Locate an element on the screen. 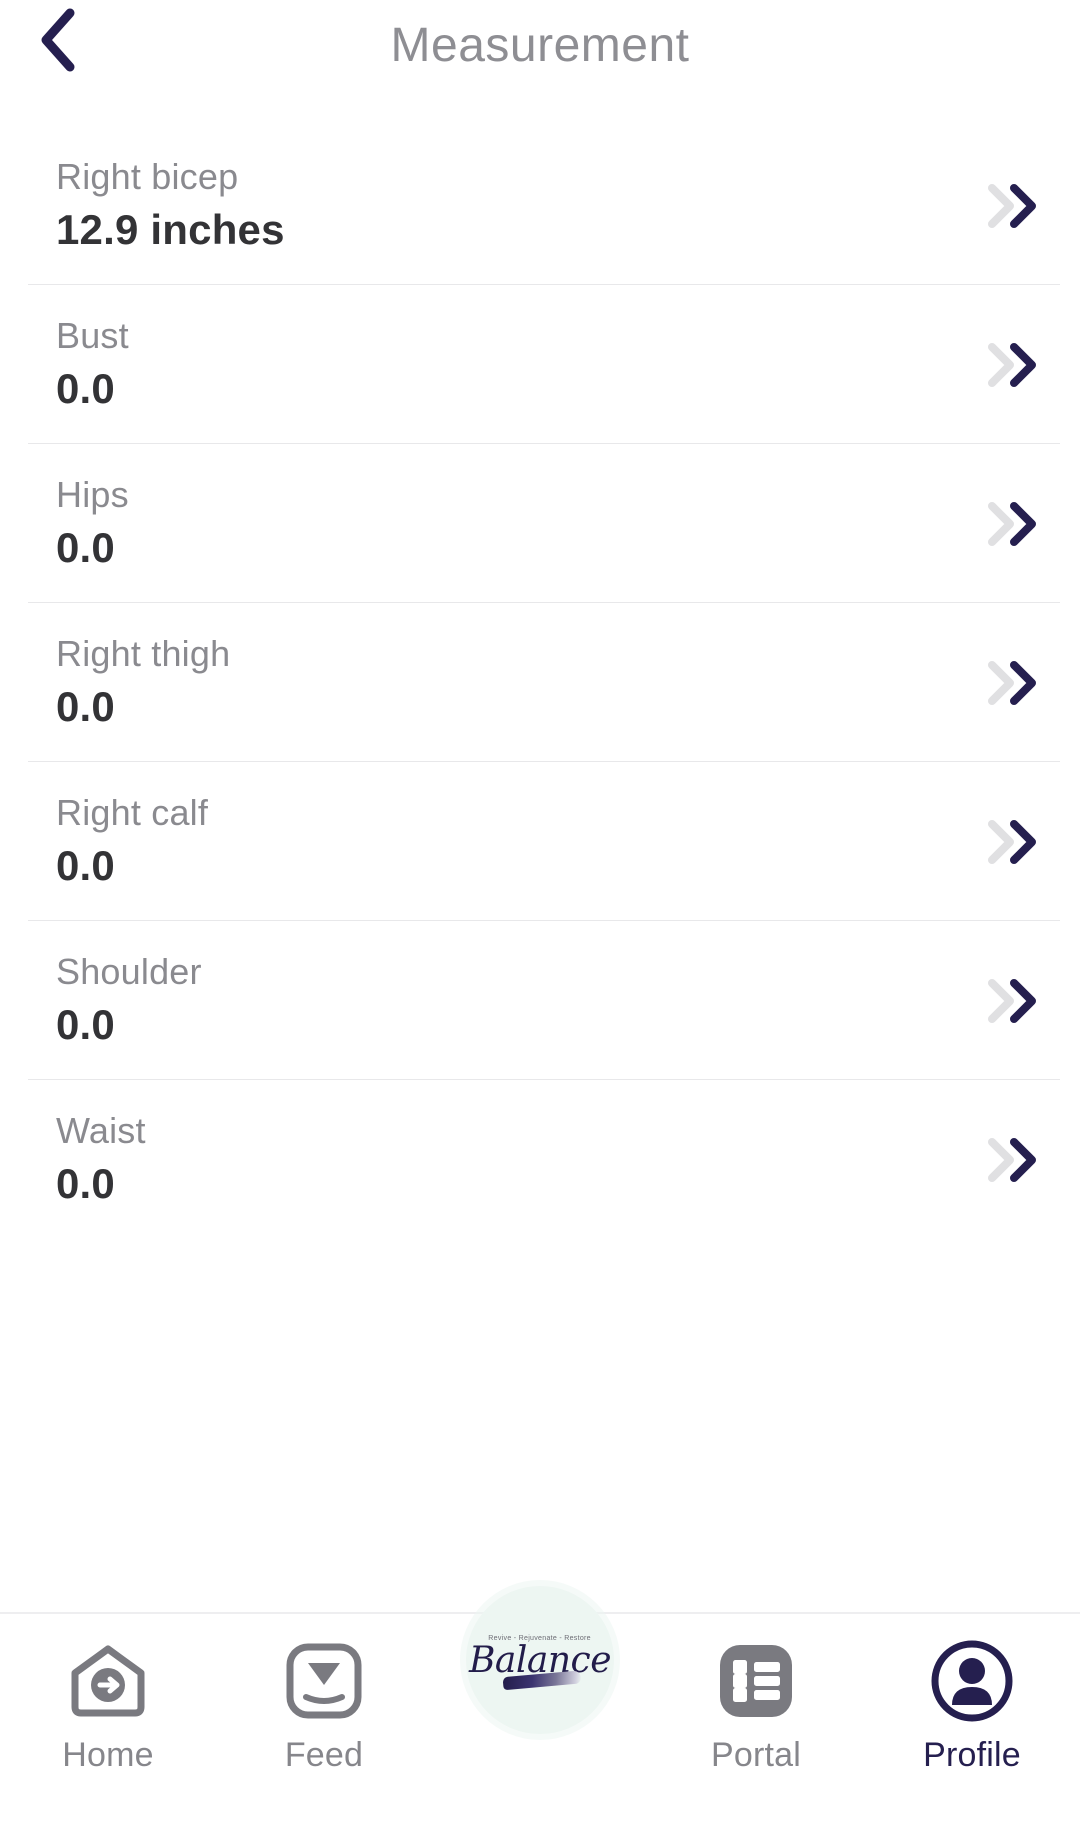 The height and width of the screenshot is (1822, 1080). measurement-row-waist: Waist 0.0 is located at coordinates (540, 1159).